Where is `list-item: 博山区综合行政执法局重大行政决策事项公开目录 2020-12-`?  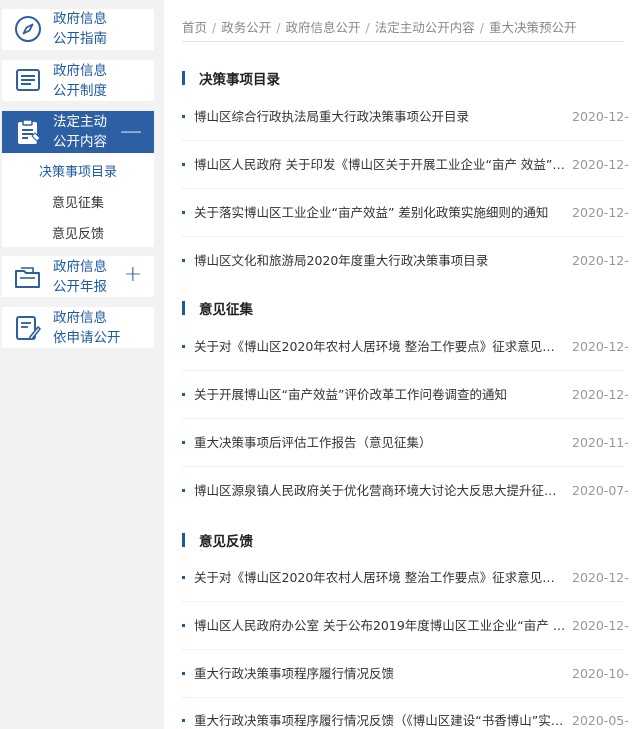
list-item: 博山区综合行政执法局重大行政决策事项公开目录 2020-12- is located at coordinates (412, 118).